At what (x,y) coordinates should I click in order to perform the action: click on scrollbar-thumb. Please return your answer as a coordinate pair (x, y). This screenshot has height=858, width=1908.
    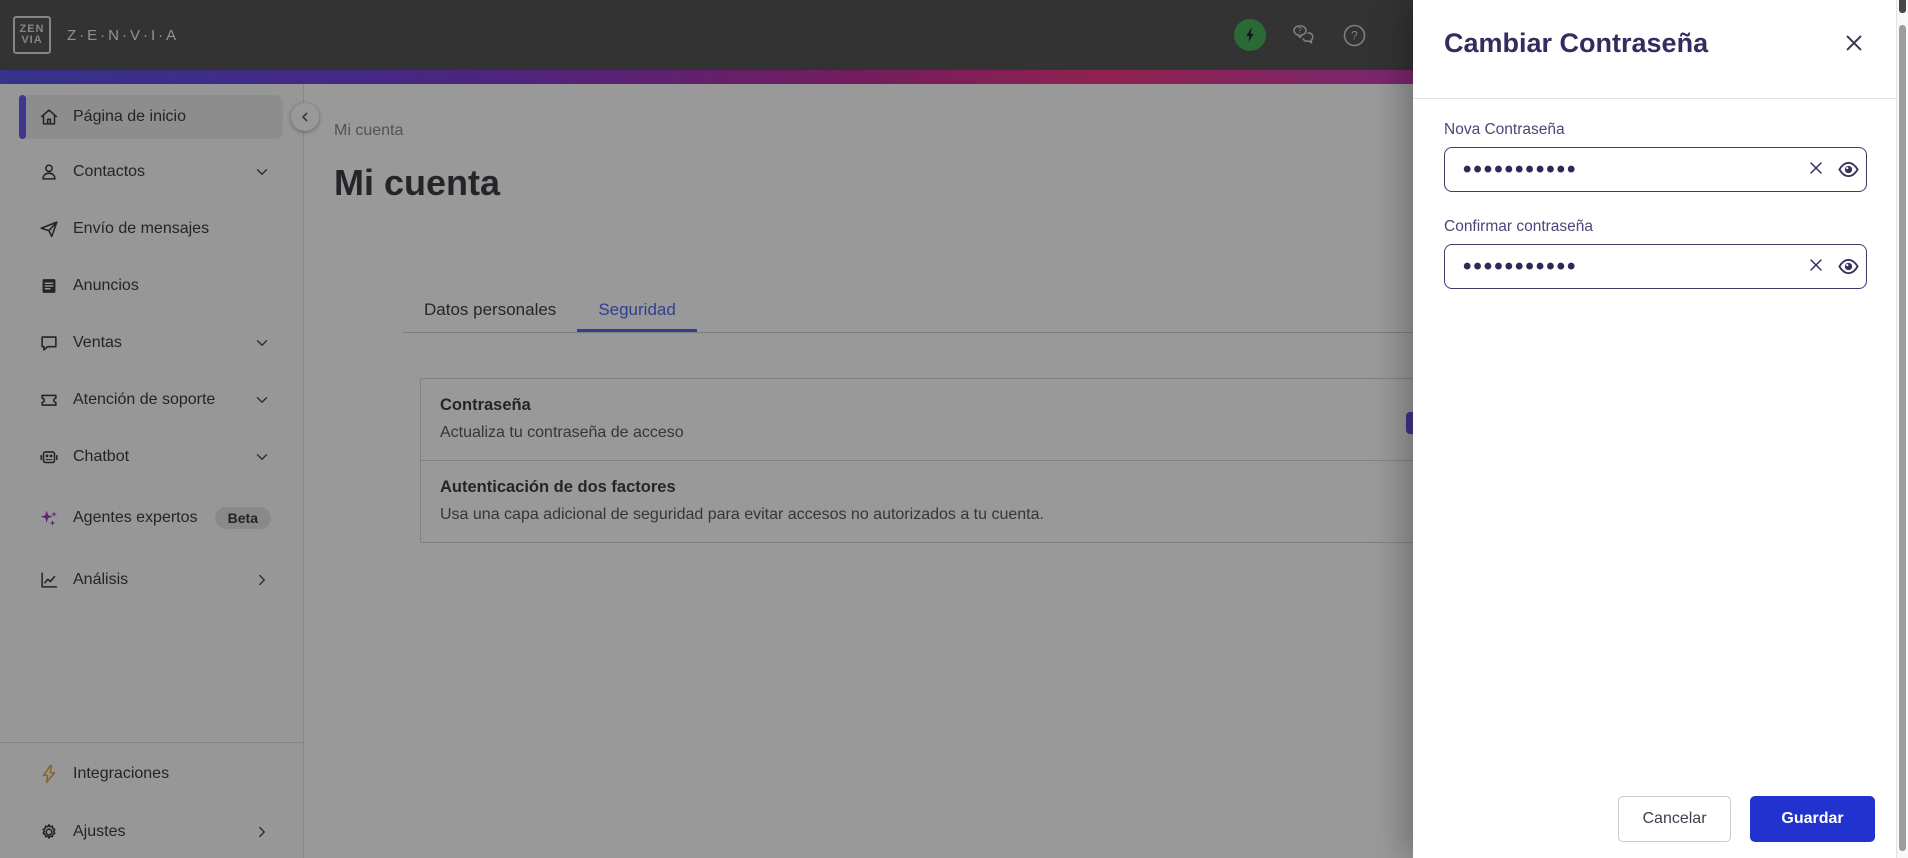
    Looking at the image, I should click on (1902, 438).